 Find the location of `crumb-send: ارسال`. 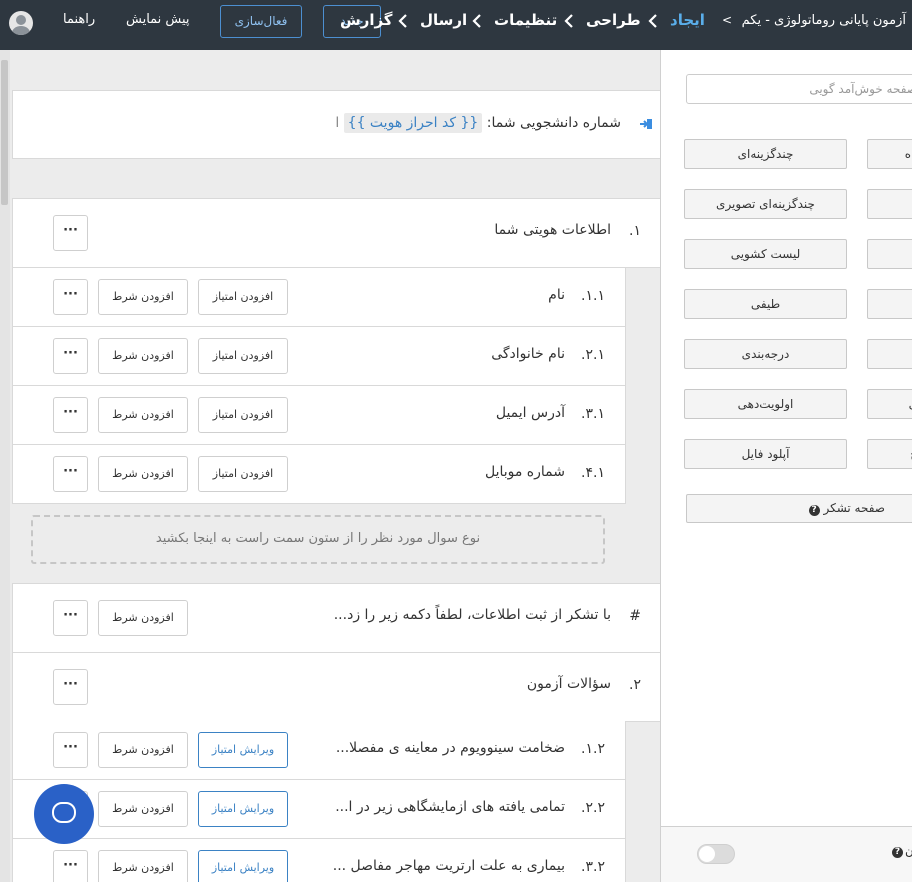

crumb-send: ارسال is located at coordinates (443, 20).